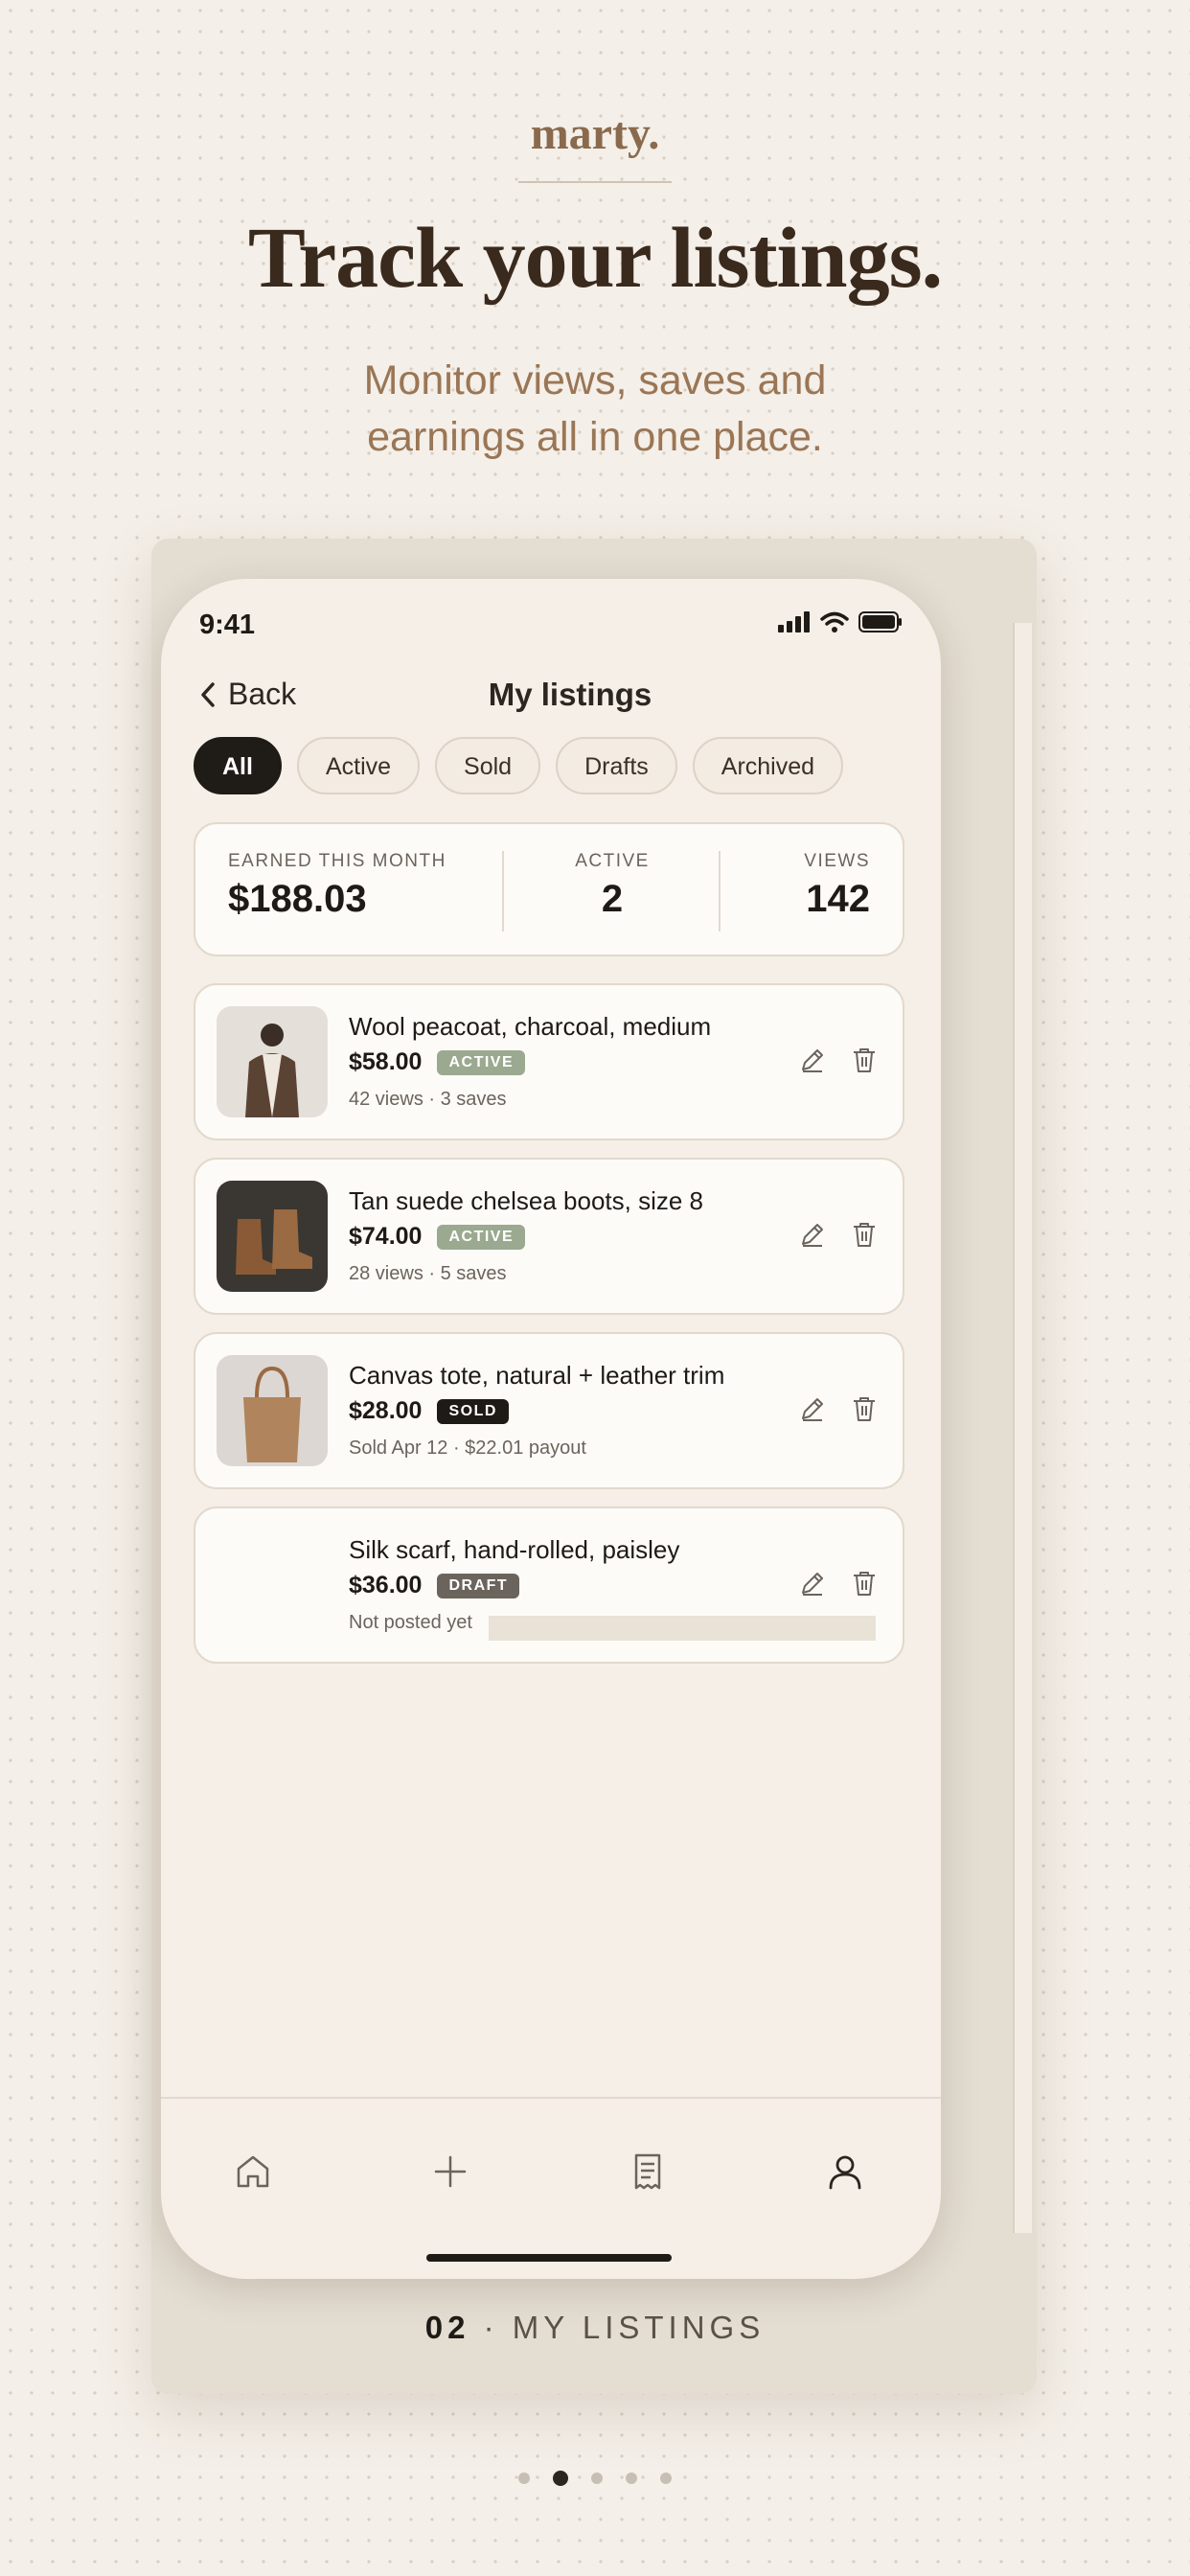 The width and height of the screenshot is (1190, 2576). What do you see at coordinates (768, 765) in the screenshot?
I see `filter-chip-archived: Archived` at bounding box center [768, 765].